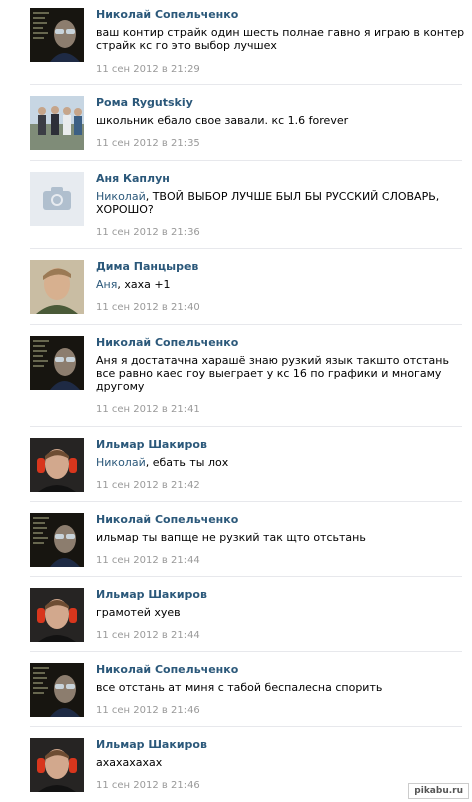  Describe the element at coordinates (148, 409) in the screenshot. I see `comment-date: 11 сен 2012 в 21:41` at that location.